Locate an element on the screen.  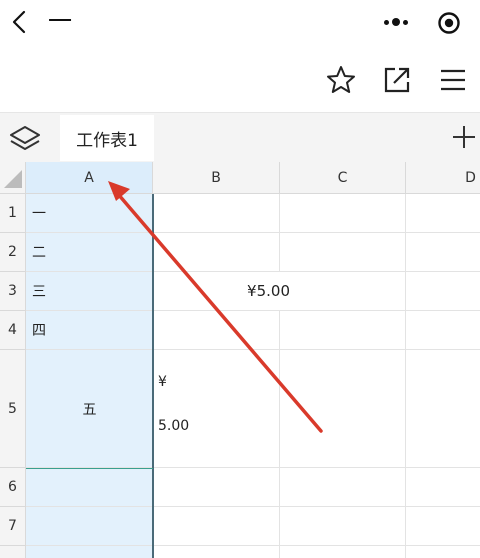
cell-b6 is located at coordinates (216, 487).